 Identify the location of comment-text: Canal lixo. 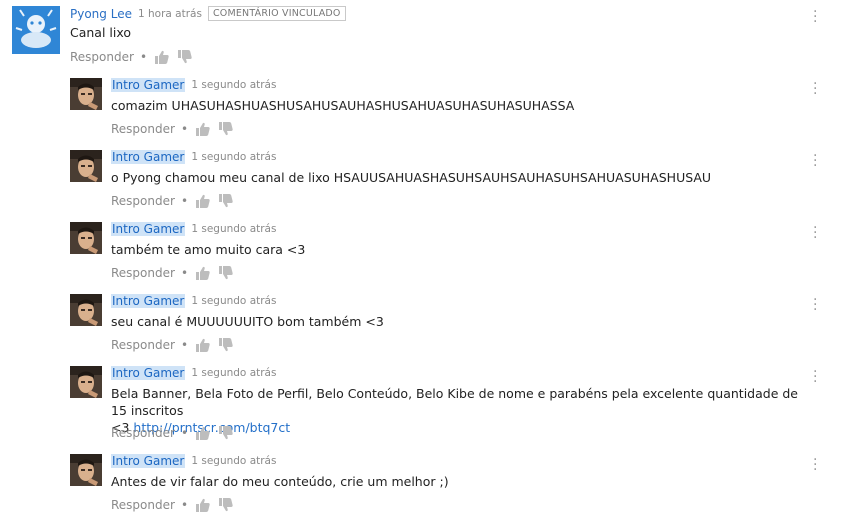
(101, 32).